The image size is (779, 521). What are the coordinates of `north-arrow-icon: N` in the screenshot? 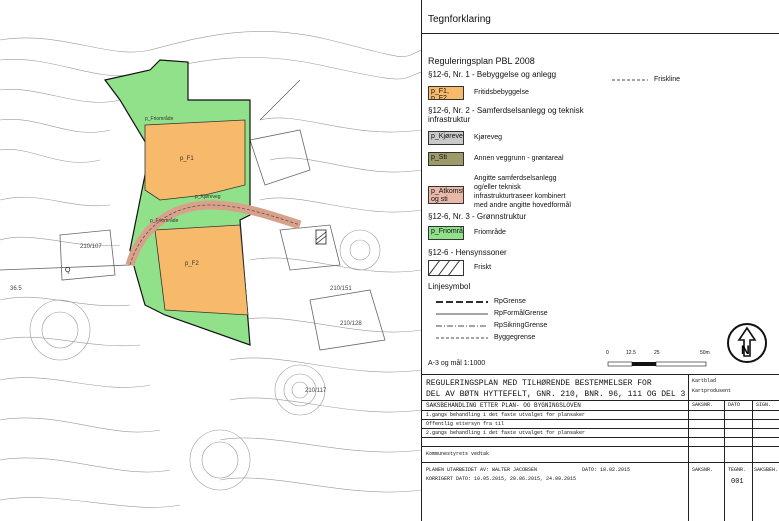 It's located at (747, 343).